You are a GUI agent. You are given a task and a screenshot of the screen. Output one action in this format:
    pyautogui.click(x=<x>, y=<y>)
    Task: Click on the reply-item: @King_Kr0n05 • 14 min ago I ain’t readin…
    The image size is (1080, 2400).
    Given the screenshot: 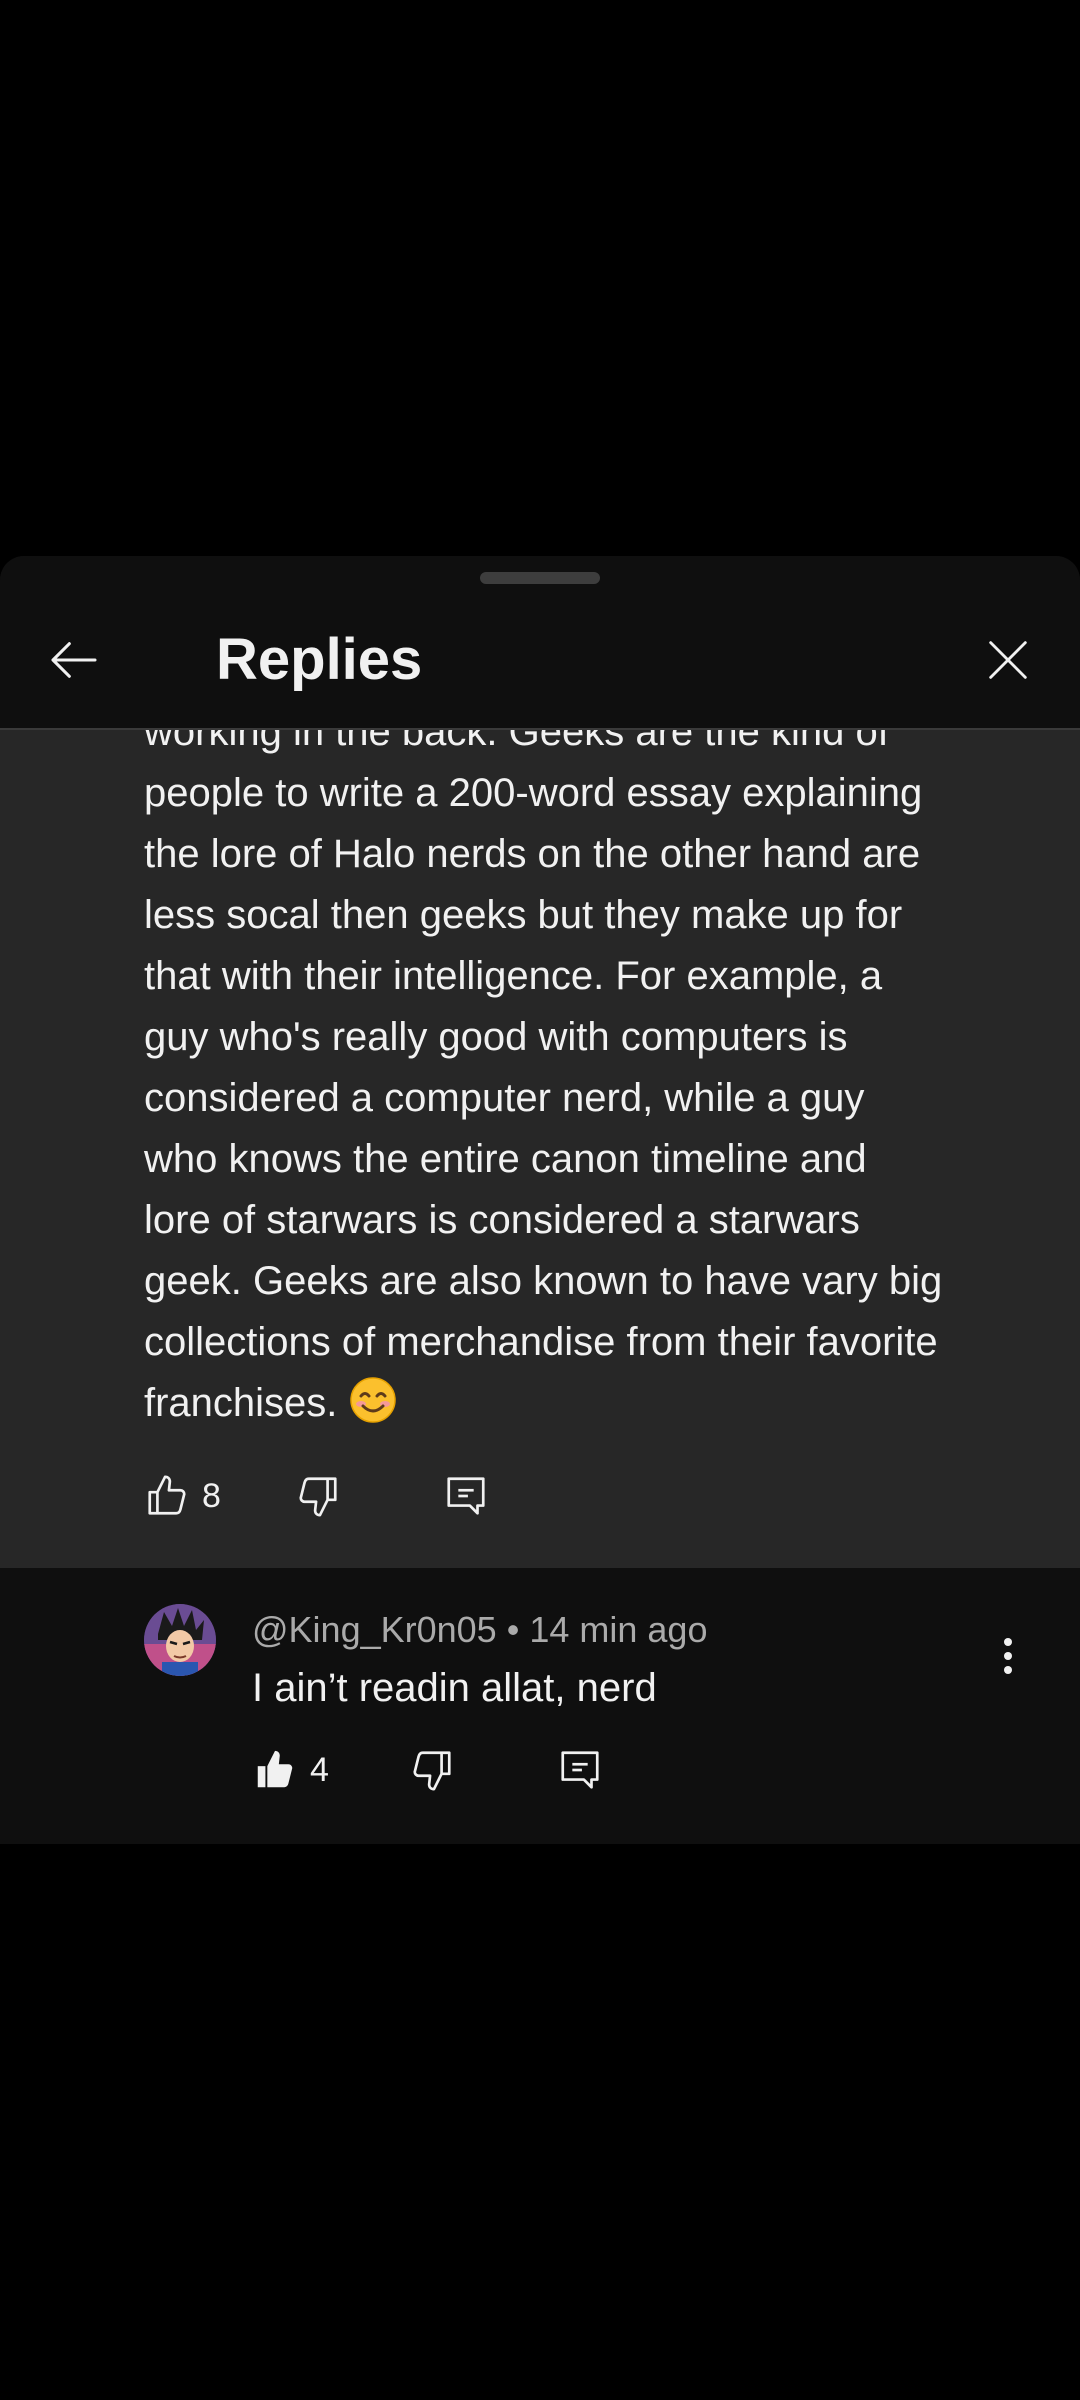 What is the action you would take?
    pyautogui.click(x=540, y=1706)
    